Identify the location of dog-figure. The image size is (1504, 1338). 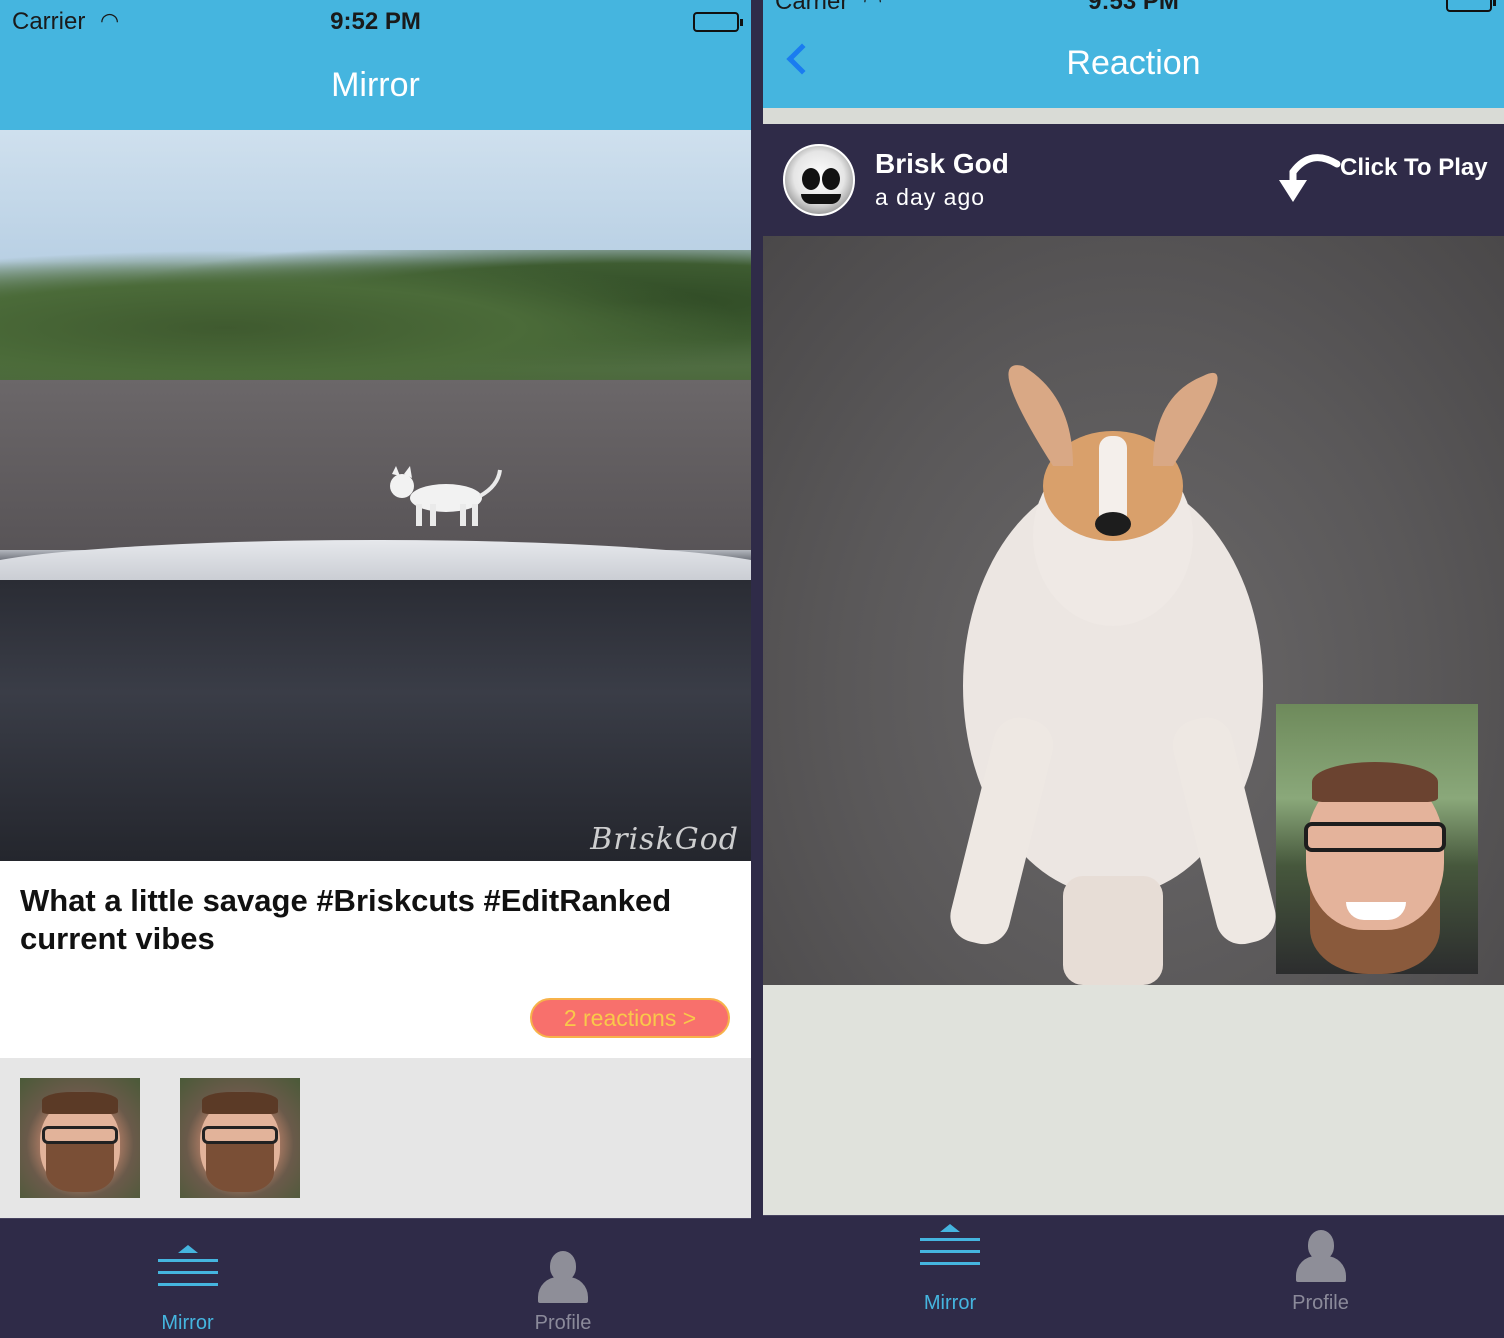
(1113, 675).